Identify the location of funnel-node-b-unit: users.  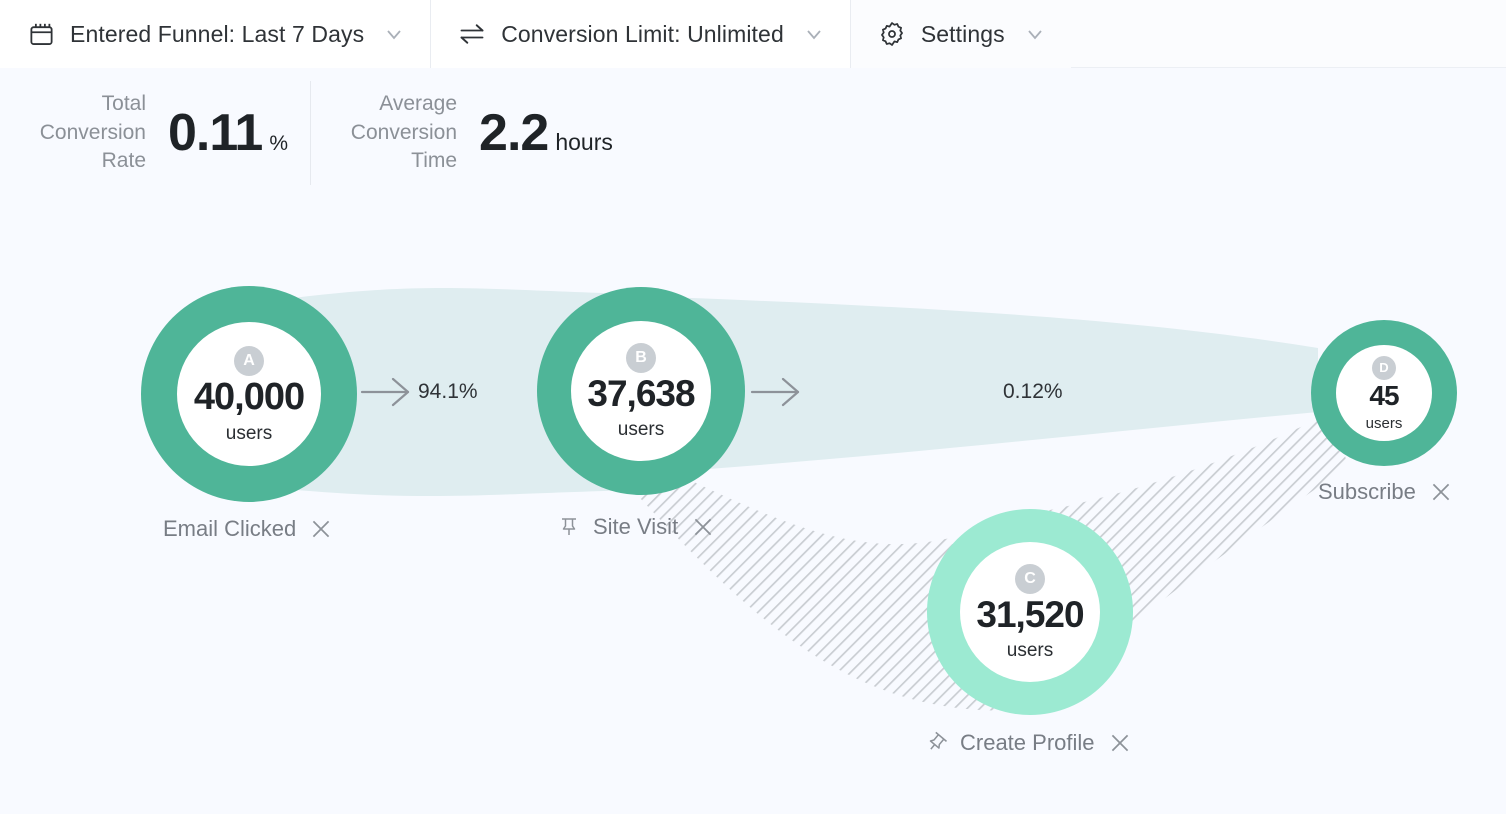
(641, 429).